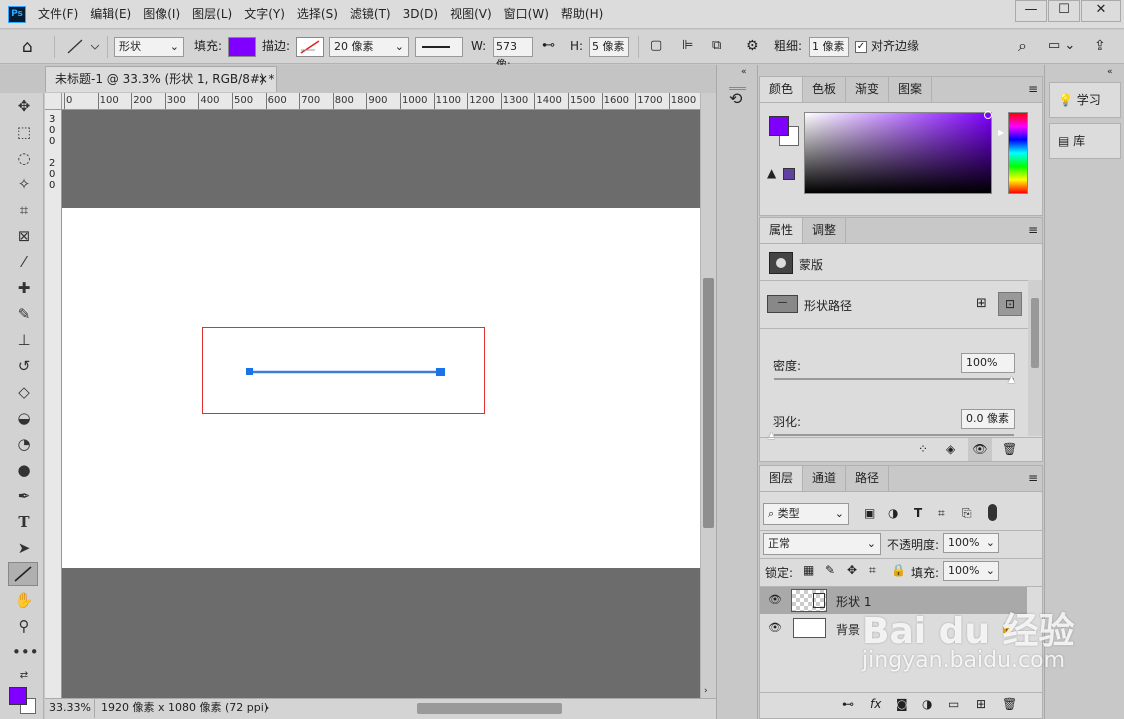 The height and width of the screenshot is (719, 1124). What do you see at coordinates (830, 570) in the screenshot?
I see `lock-pixels-icon: ✎` at bounding box center [830, 570].